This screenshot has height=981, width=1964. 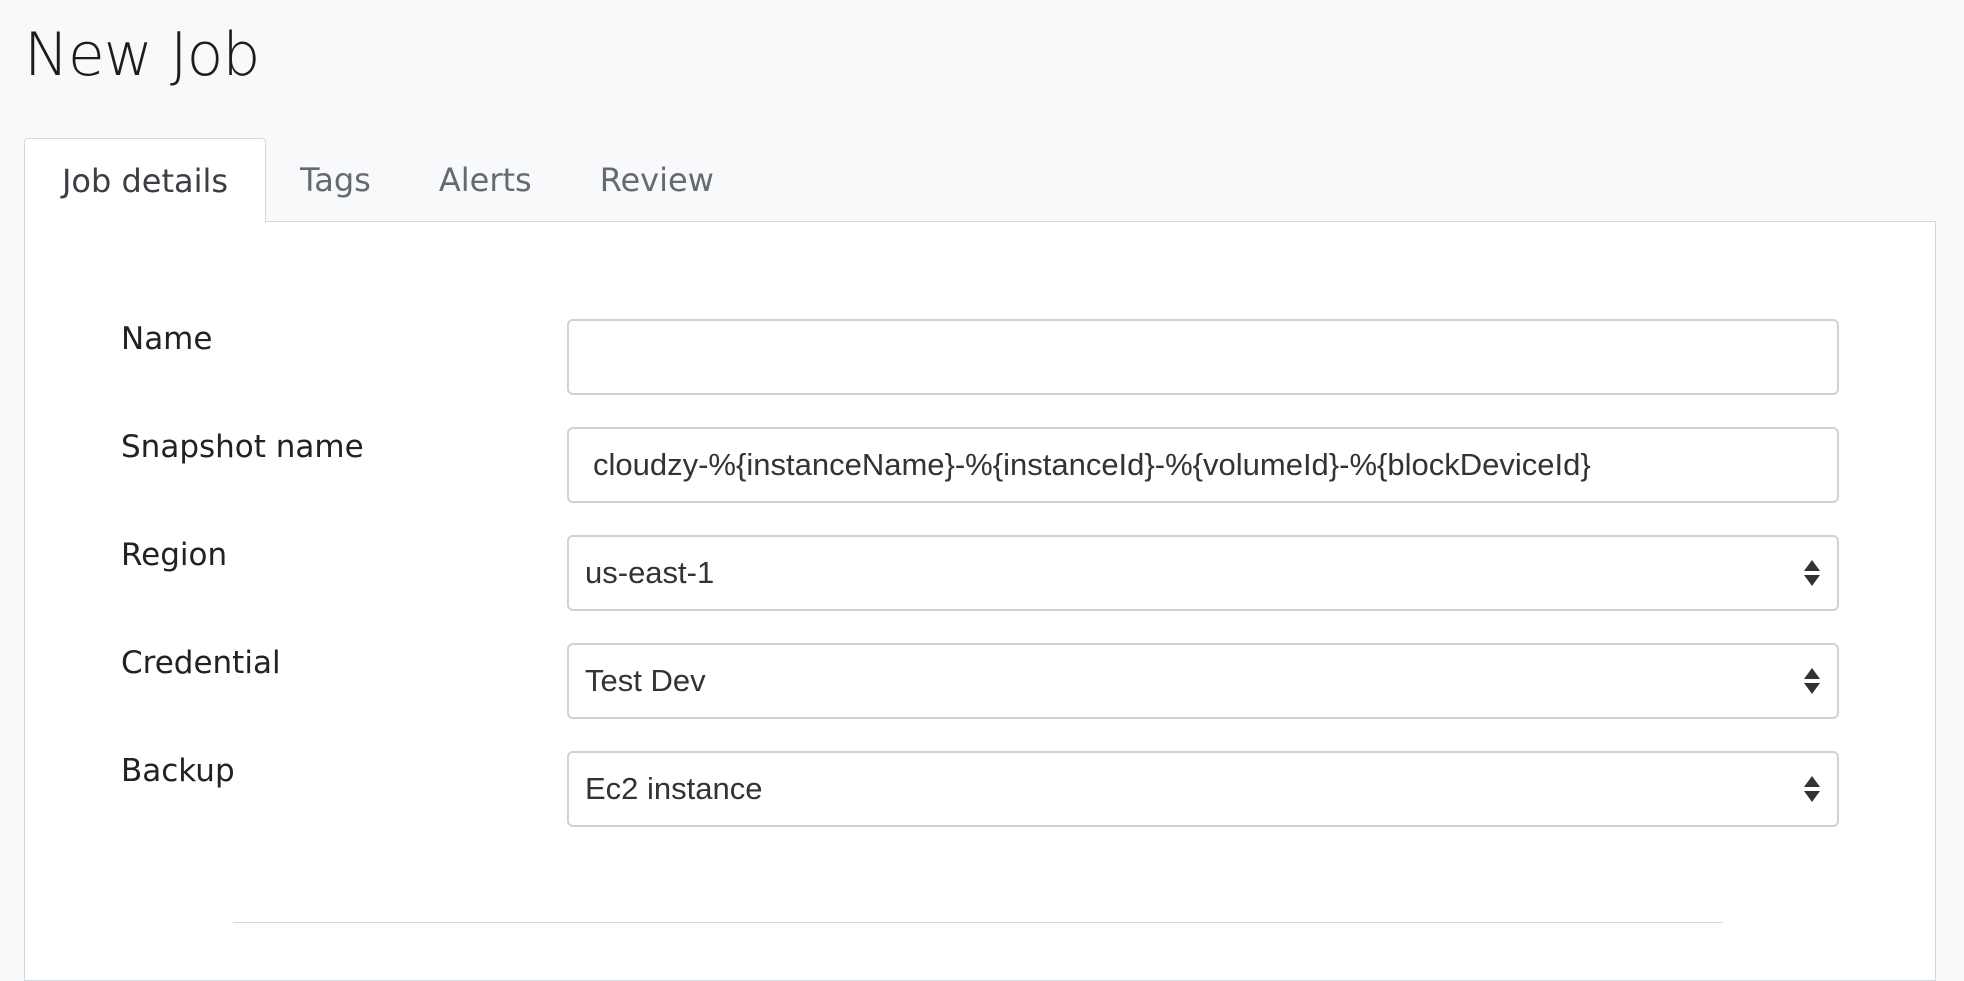 I want to click on region-select-value: us-east-1, so click(x=650, y=572).